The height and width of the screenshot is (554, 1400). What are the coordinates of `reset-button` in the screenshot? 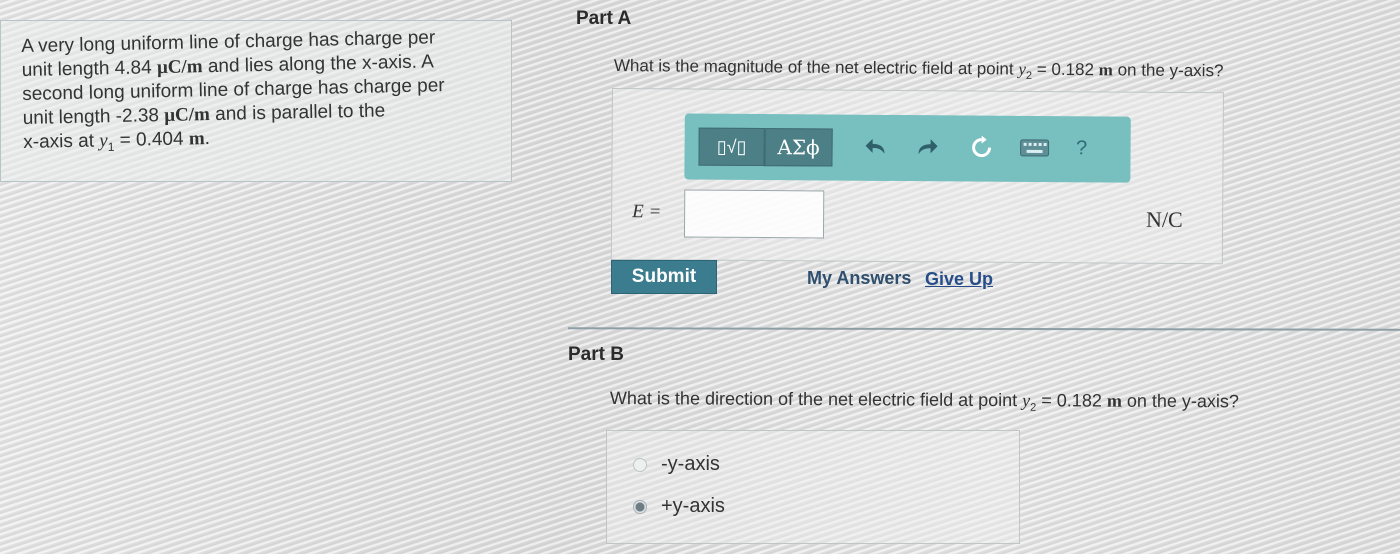 It's located at (981, 147).